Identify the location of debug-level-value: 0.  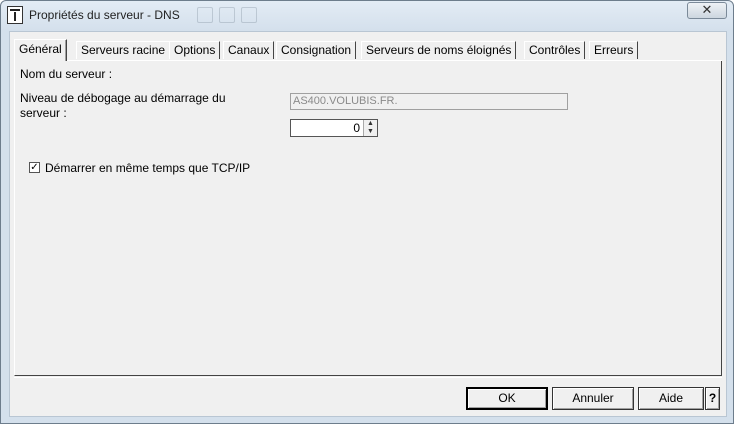
(356, 128).